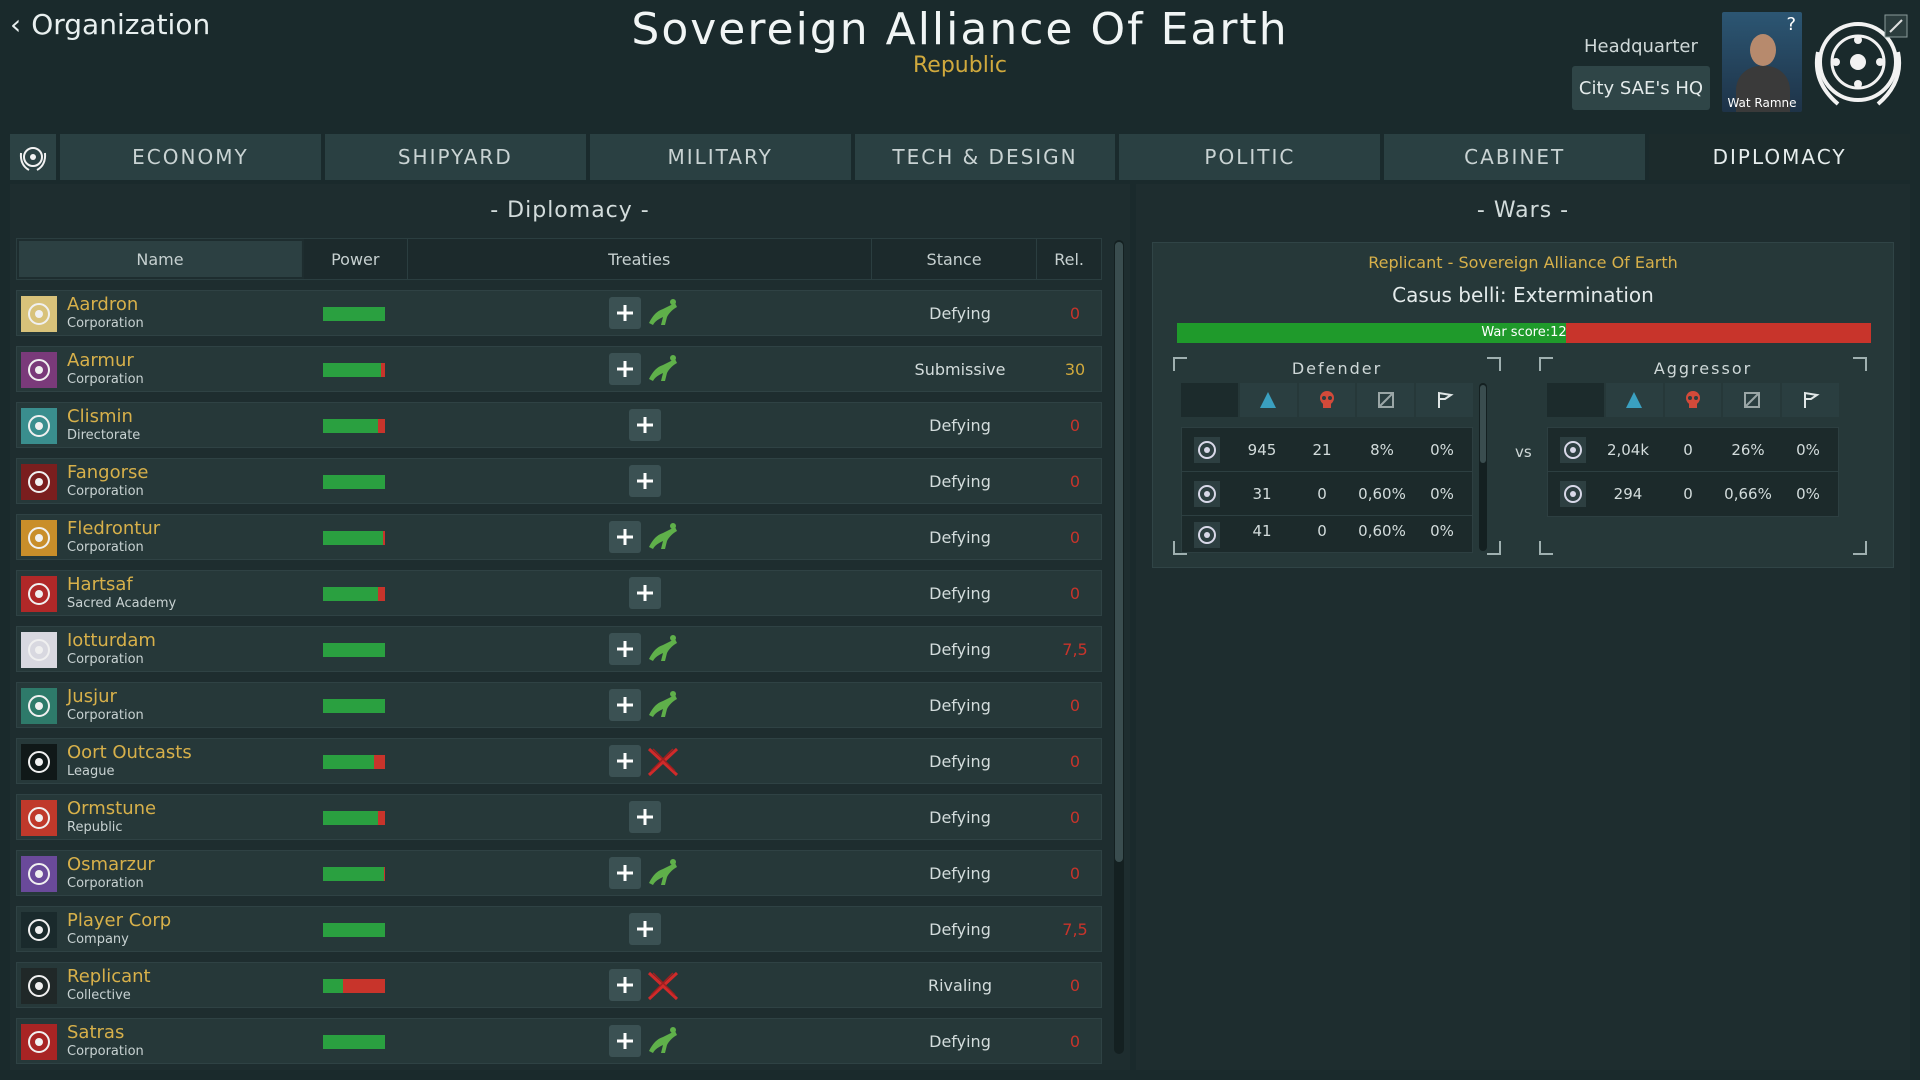 This screenshot has height=1080, width=1920. I want to click on defender-row: 31 0 0,60% 0%, so click(1327, 494).